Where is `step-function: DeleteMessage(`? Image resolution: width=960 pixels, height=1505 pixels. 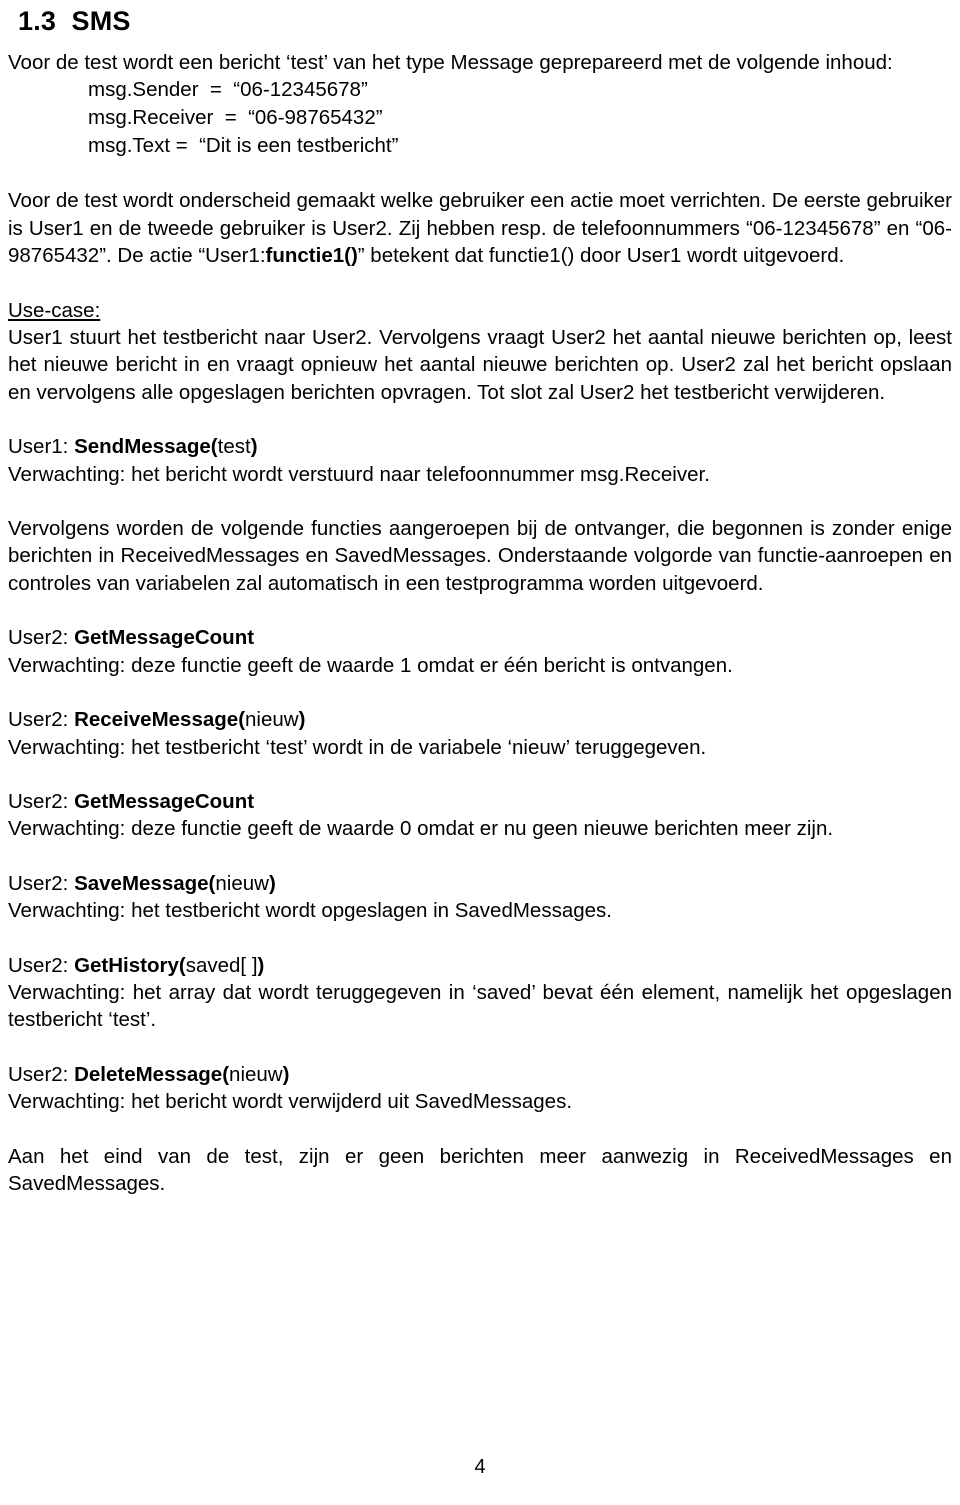 step-function: DeleteMessage( is located at coordinates (152, 1074).